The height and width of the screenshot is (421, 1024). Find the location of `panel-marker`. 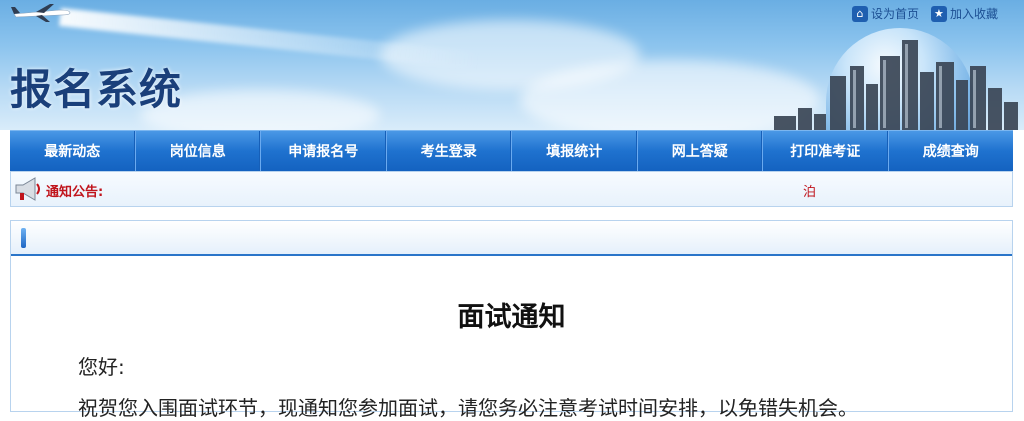

panel-marker is located at coordinates (23, 238).